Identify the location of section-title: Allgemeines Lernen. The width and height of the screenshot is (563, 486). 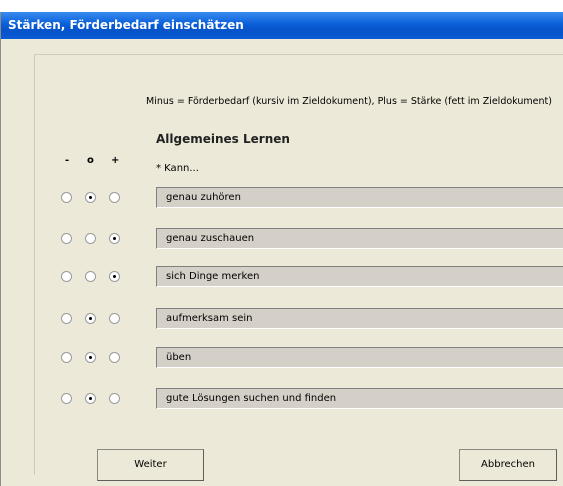
(223, 139).